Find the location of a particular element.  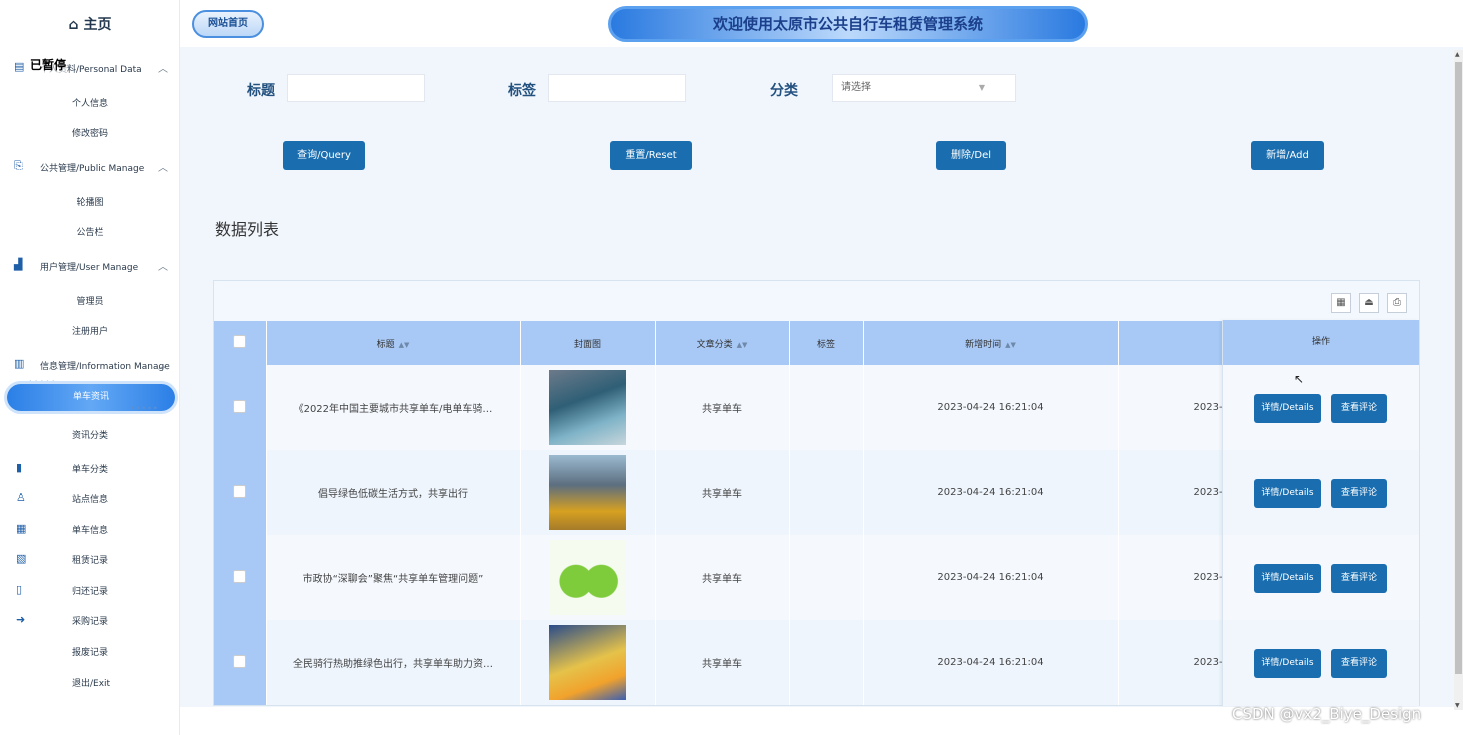

query-button: 查询/Query is located at coordinates (324, 155).